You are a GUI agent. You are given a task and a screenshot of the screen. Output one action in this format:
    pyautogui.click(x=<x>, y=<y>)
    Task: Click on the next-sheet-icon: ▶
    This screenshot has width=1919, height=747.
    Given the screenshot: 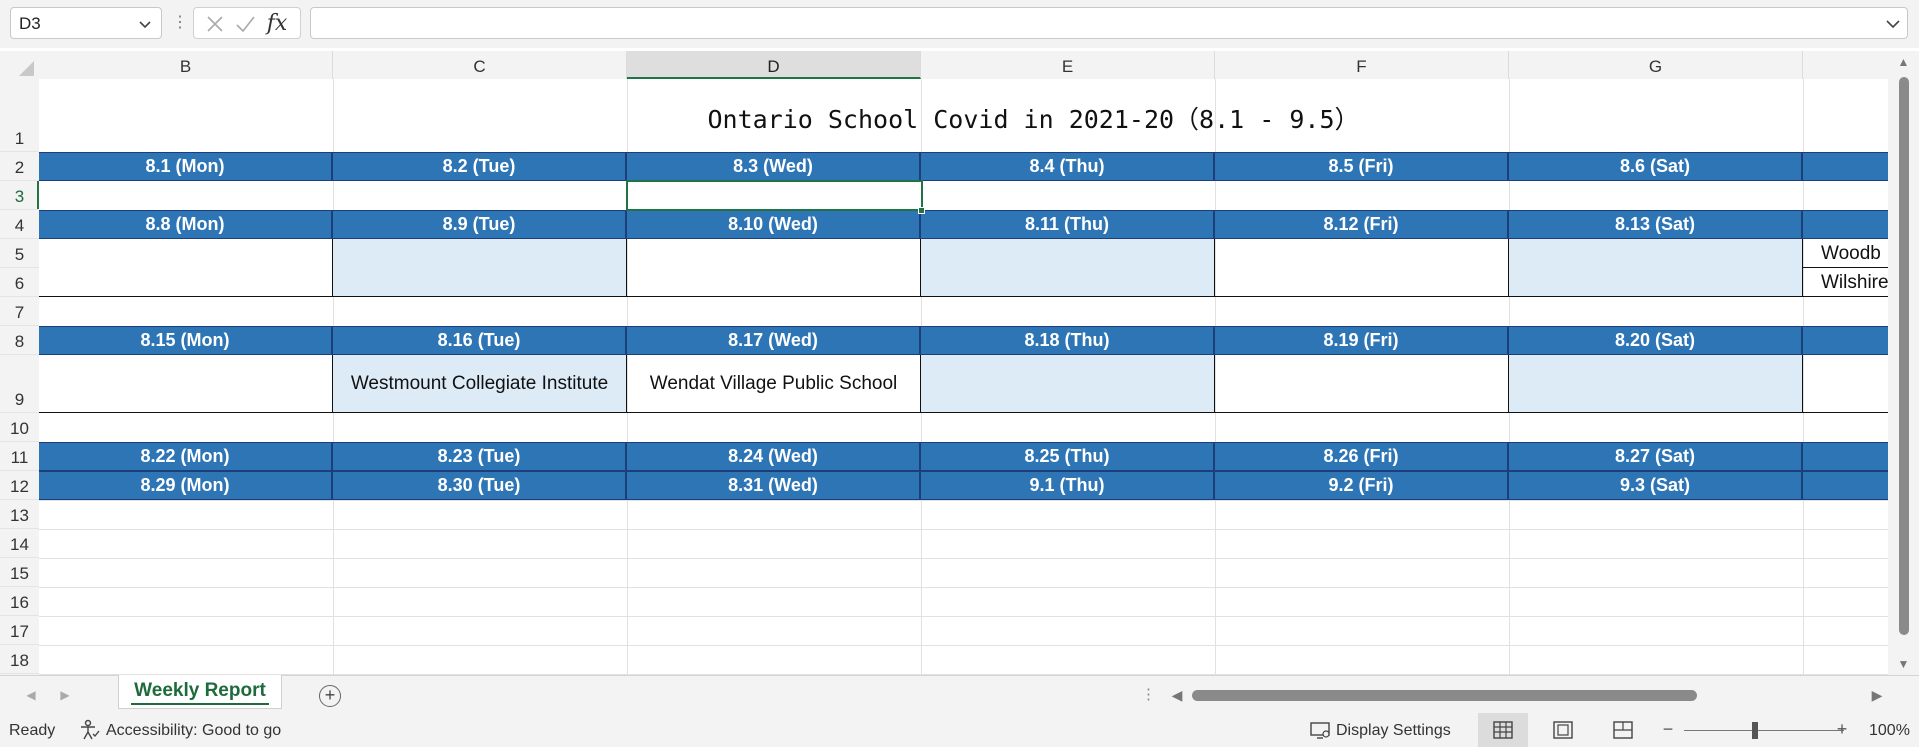 What is the action you would take?
    pyautogui.click(x=65, y=695)
    